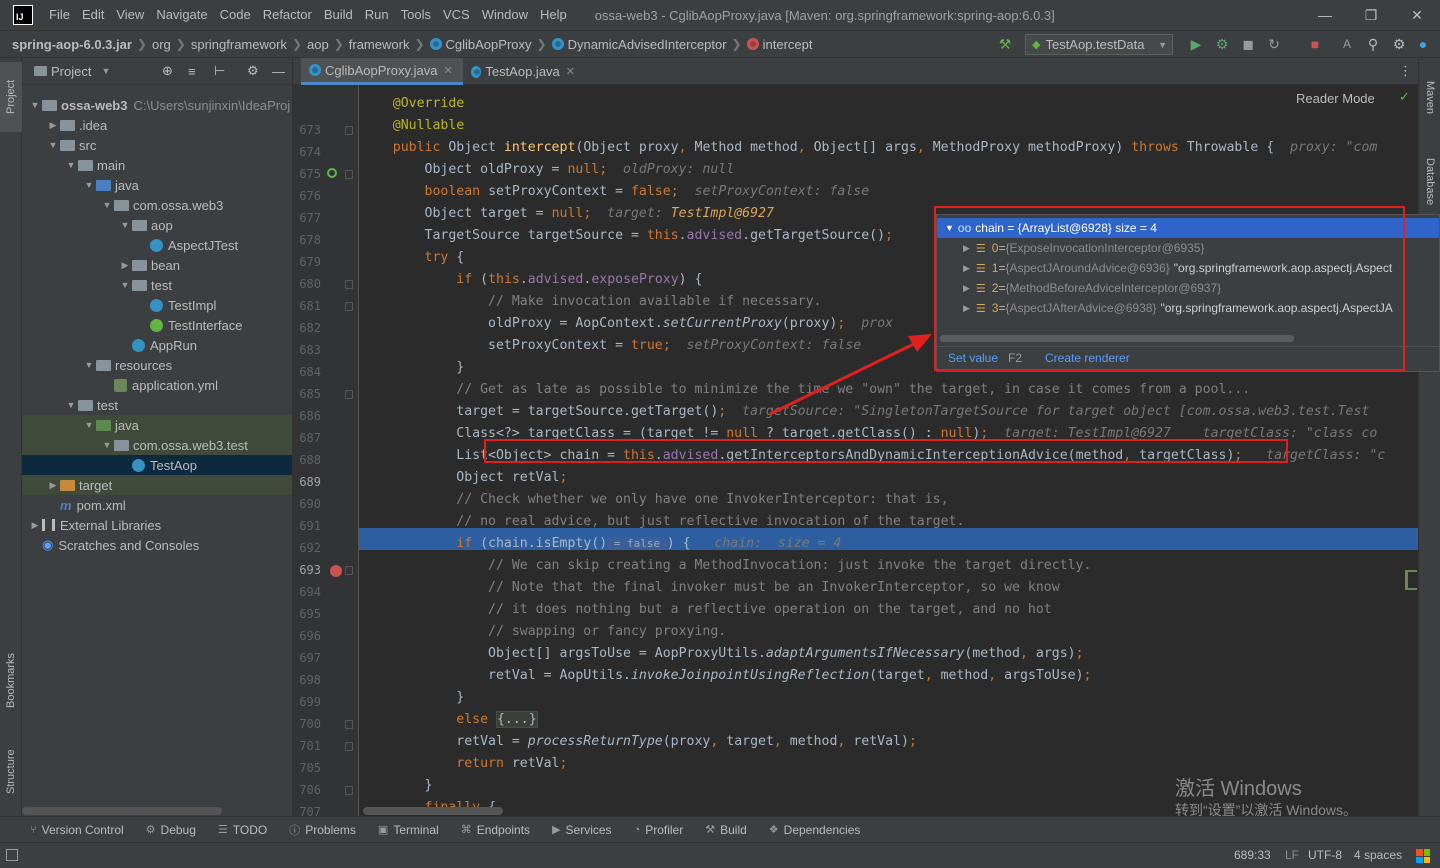 The image size is (1440, 868). What do you see at coordinates (157, 405) in the screenshot?
I see `tree-item-test: ▼ test` at bounding box center [157, 405].